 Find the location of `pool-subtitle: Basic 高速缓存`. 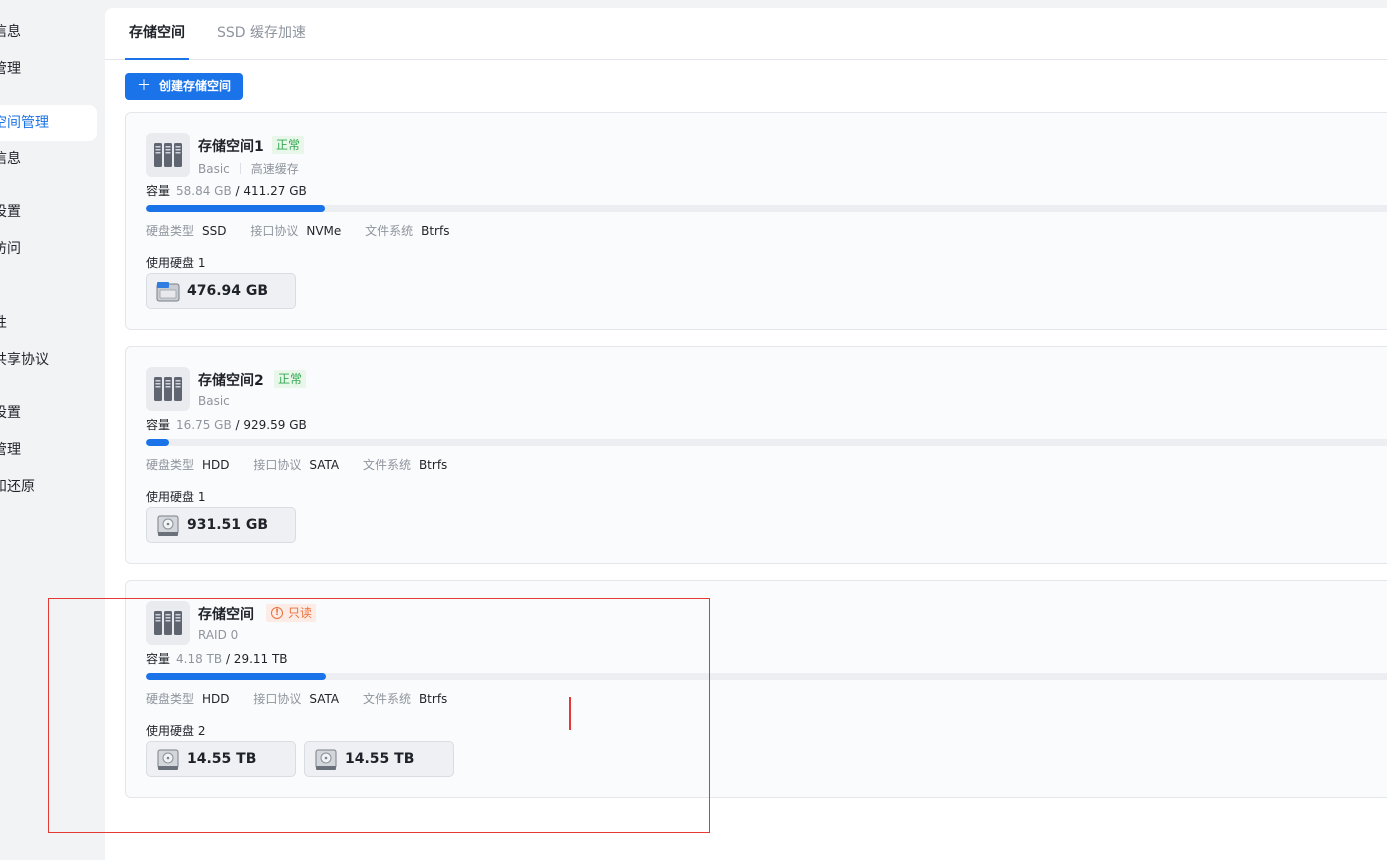

pool-subtitle: Basic 高速缓存 is located at coordinates (248, 168).